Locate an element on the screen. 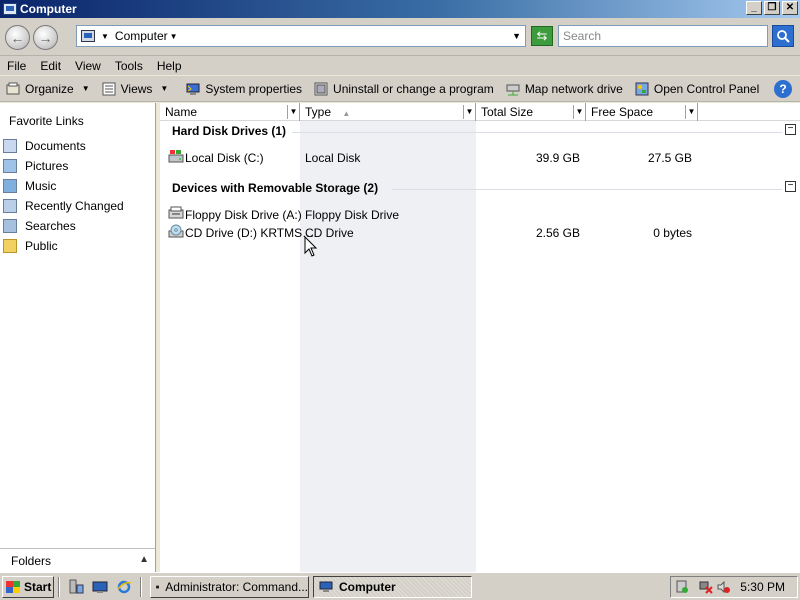 The width and height of the screenshot is (800, 600). refresh-icon: ⇆ is located at coordinates (542, 35).